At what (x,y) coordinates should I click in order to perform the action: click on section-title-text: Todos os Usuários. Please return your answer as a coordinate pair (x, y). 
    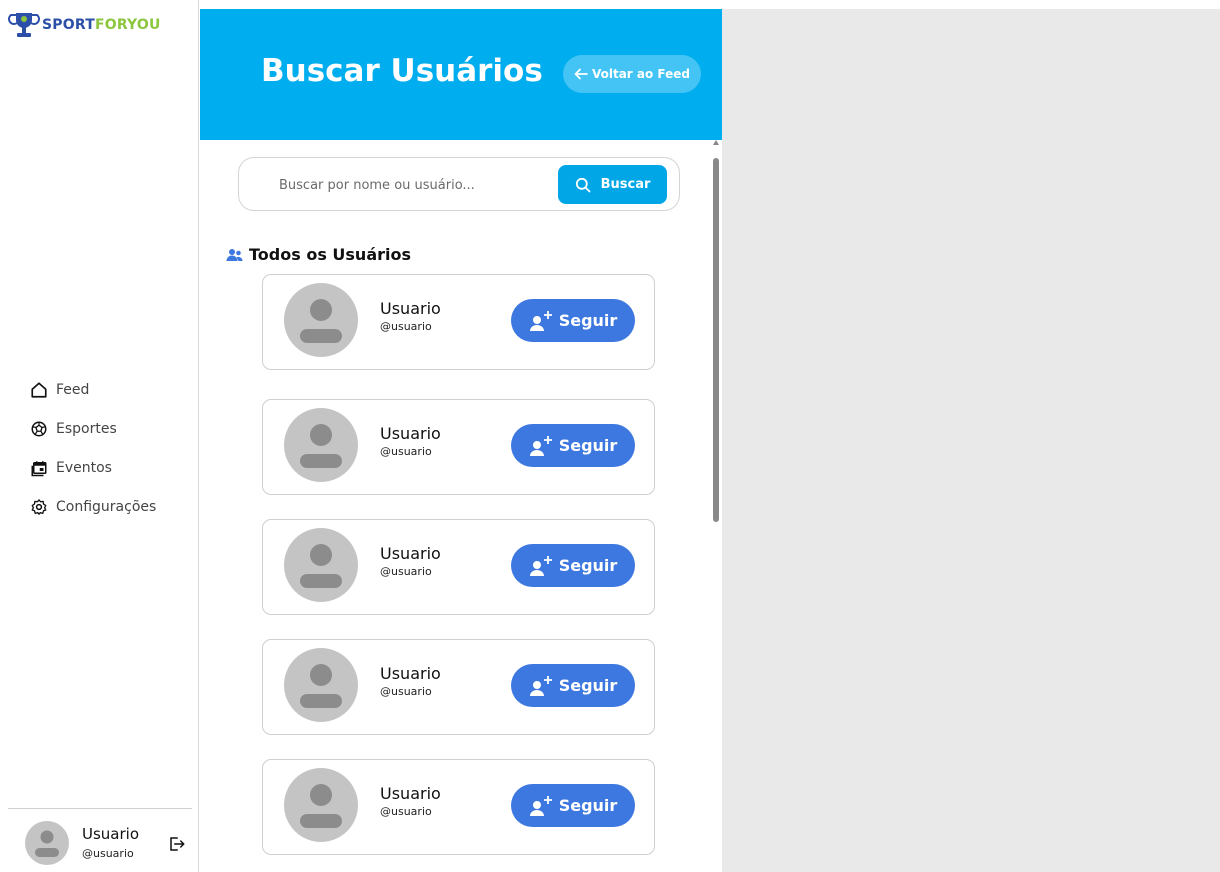
    Looking at the image, I should click on (330, 254).